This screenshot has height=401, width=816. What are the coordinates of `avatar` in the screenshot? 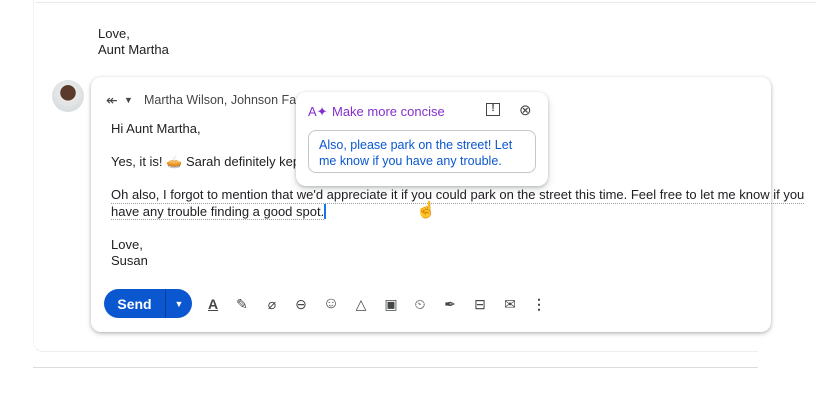 It's located at (68, 96).